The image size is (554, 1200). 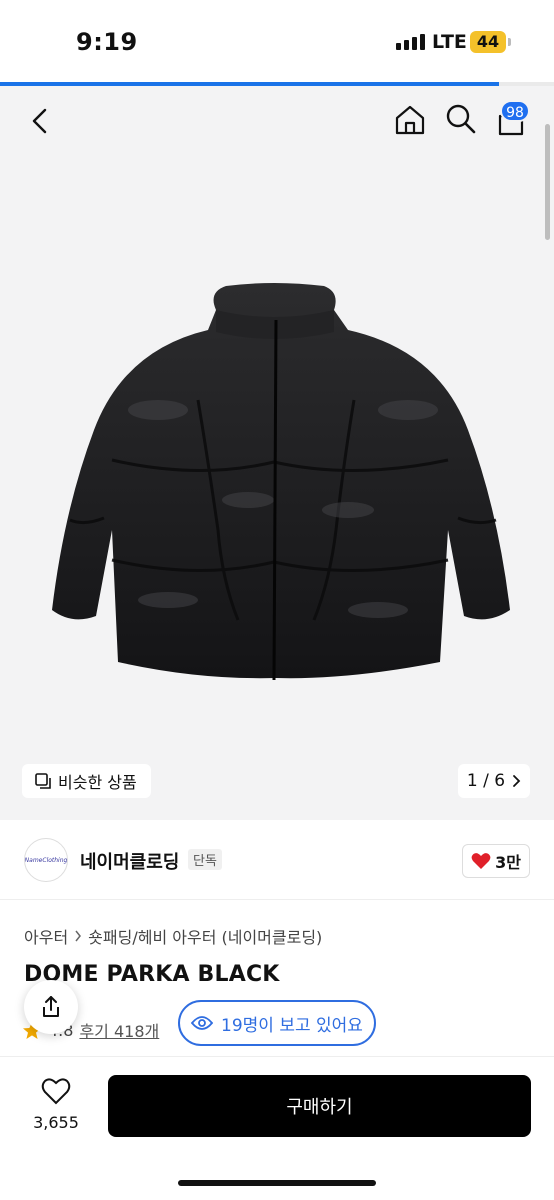 I want to click on brand-name: 네이머클로딩, so click(x=129, y=861).